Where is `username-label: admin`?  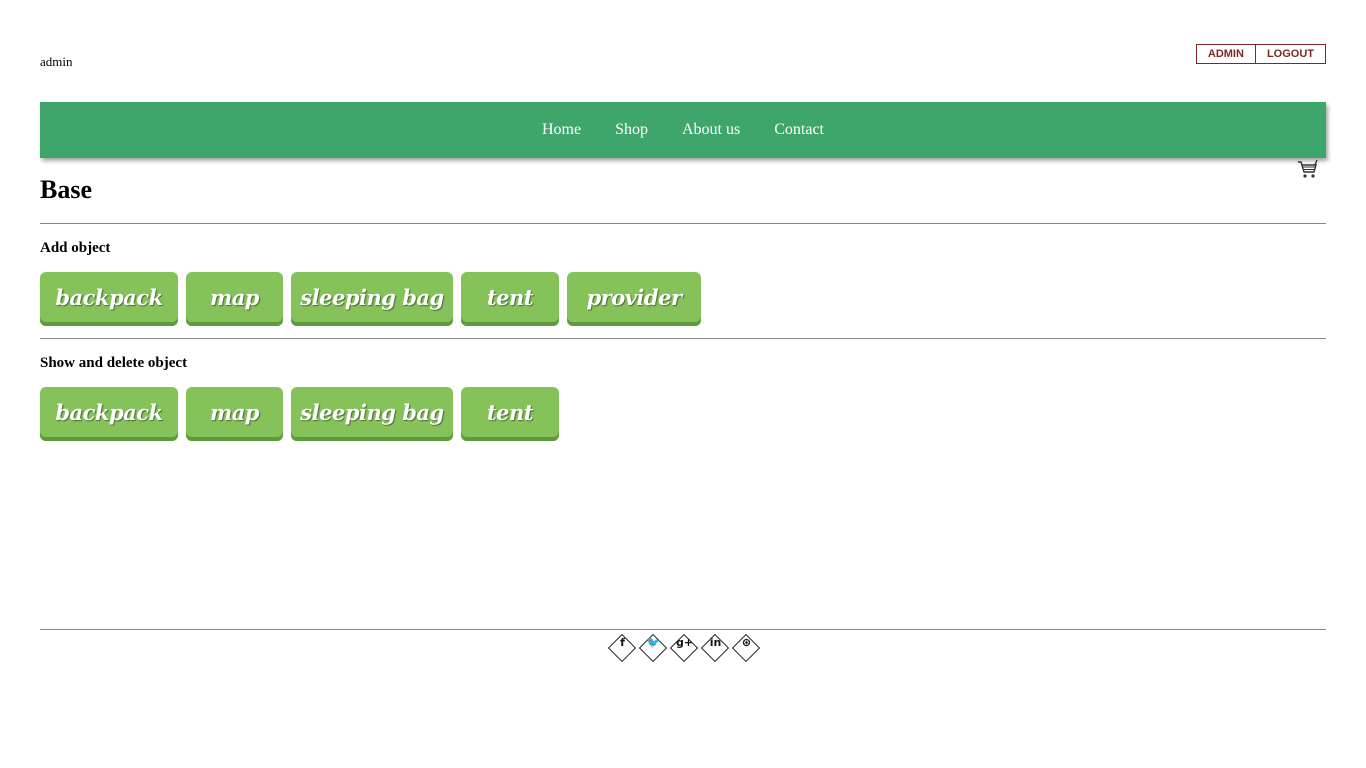 username-label: admin is located at coordinates (56, 61).